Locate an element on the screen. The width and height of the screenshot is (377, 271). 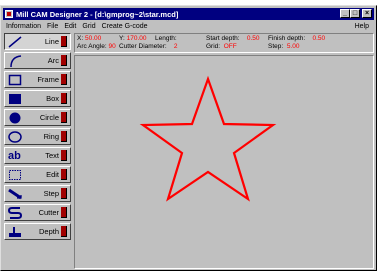
length-label: Length: is located at coordinates (166, 38).